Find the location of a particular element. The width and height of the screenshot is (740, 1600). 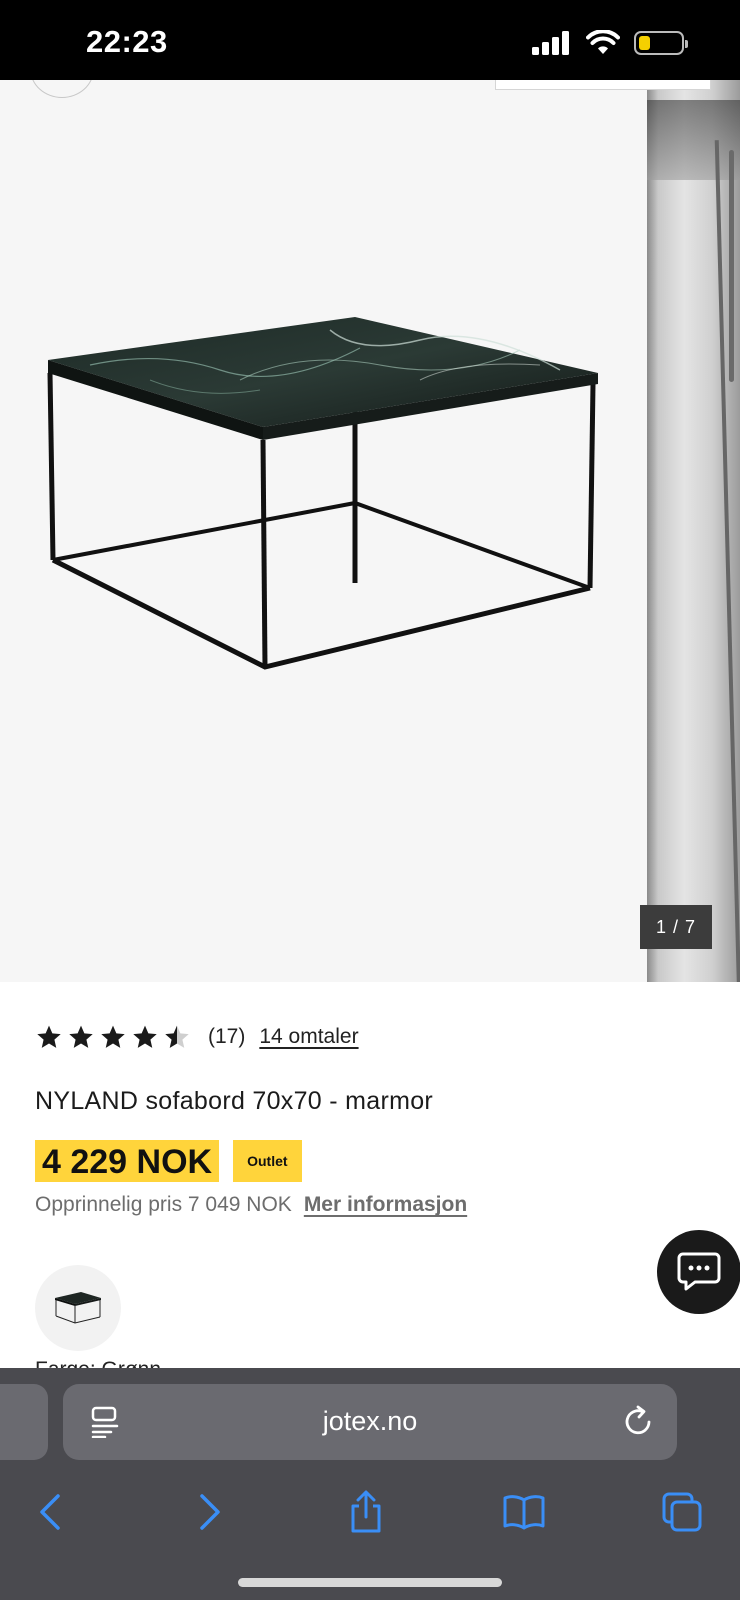

reviews-link: 14 omtaler is located at coordinates (308, 1037).